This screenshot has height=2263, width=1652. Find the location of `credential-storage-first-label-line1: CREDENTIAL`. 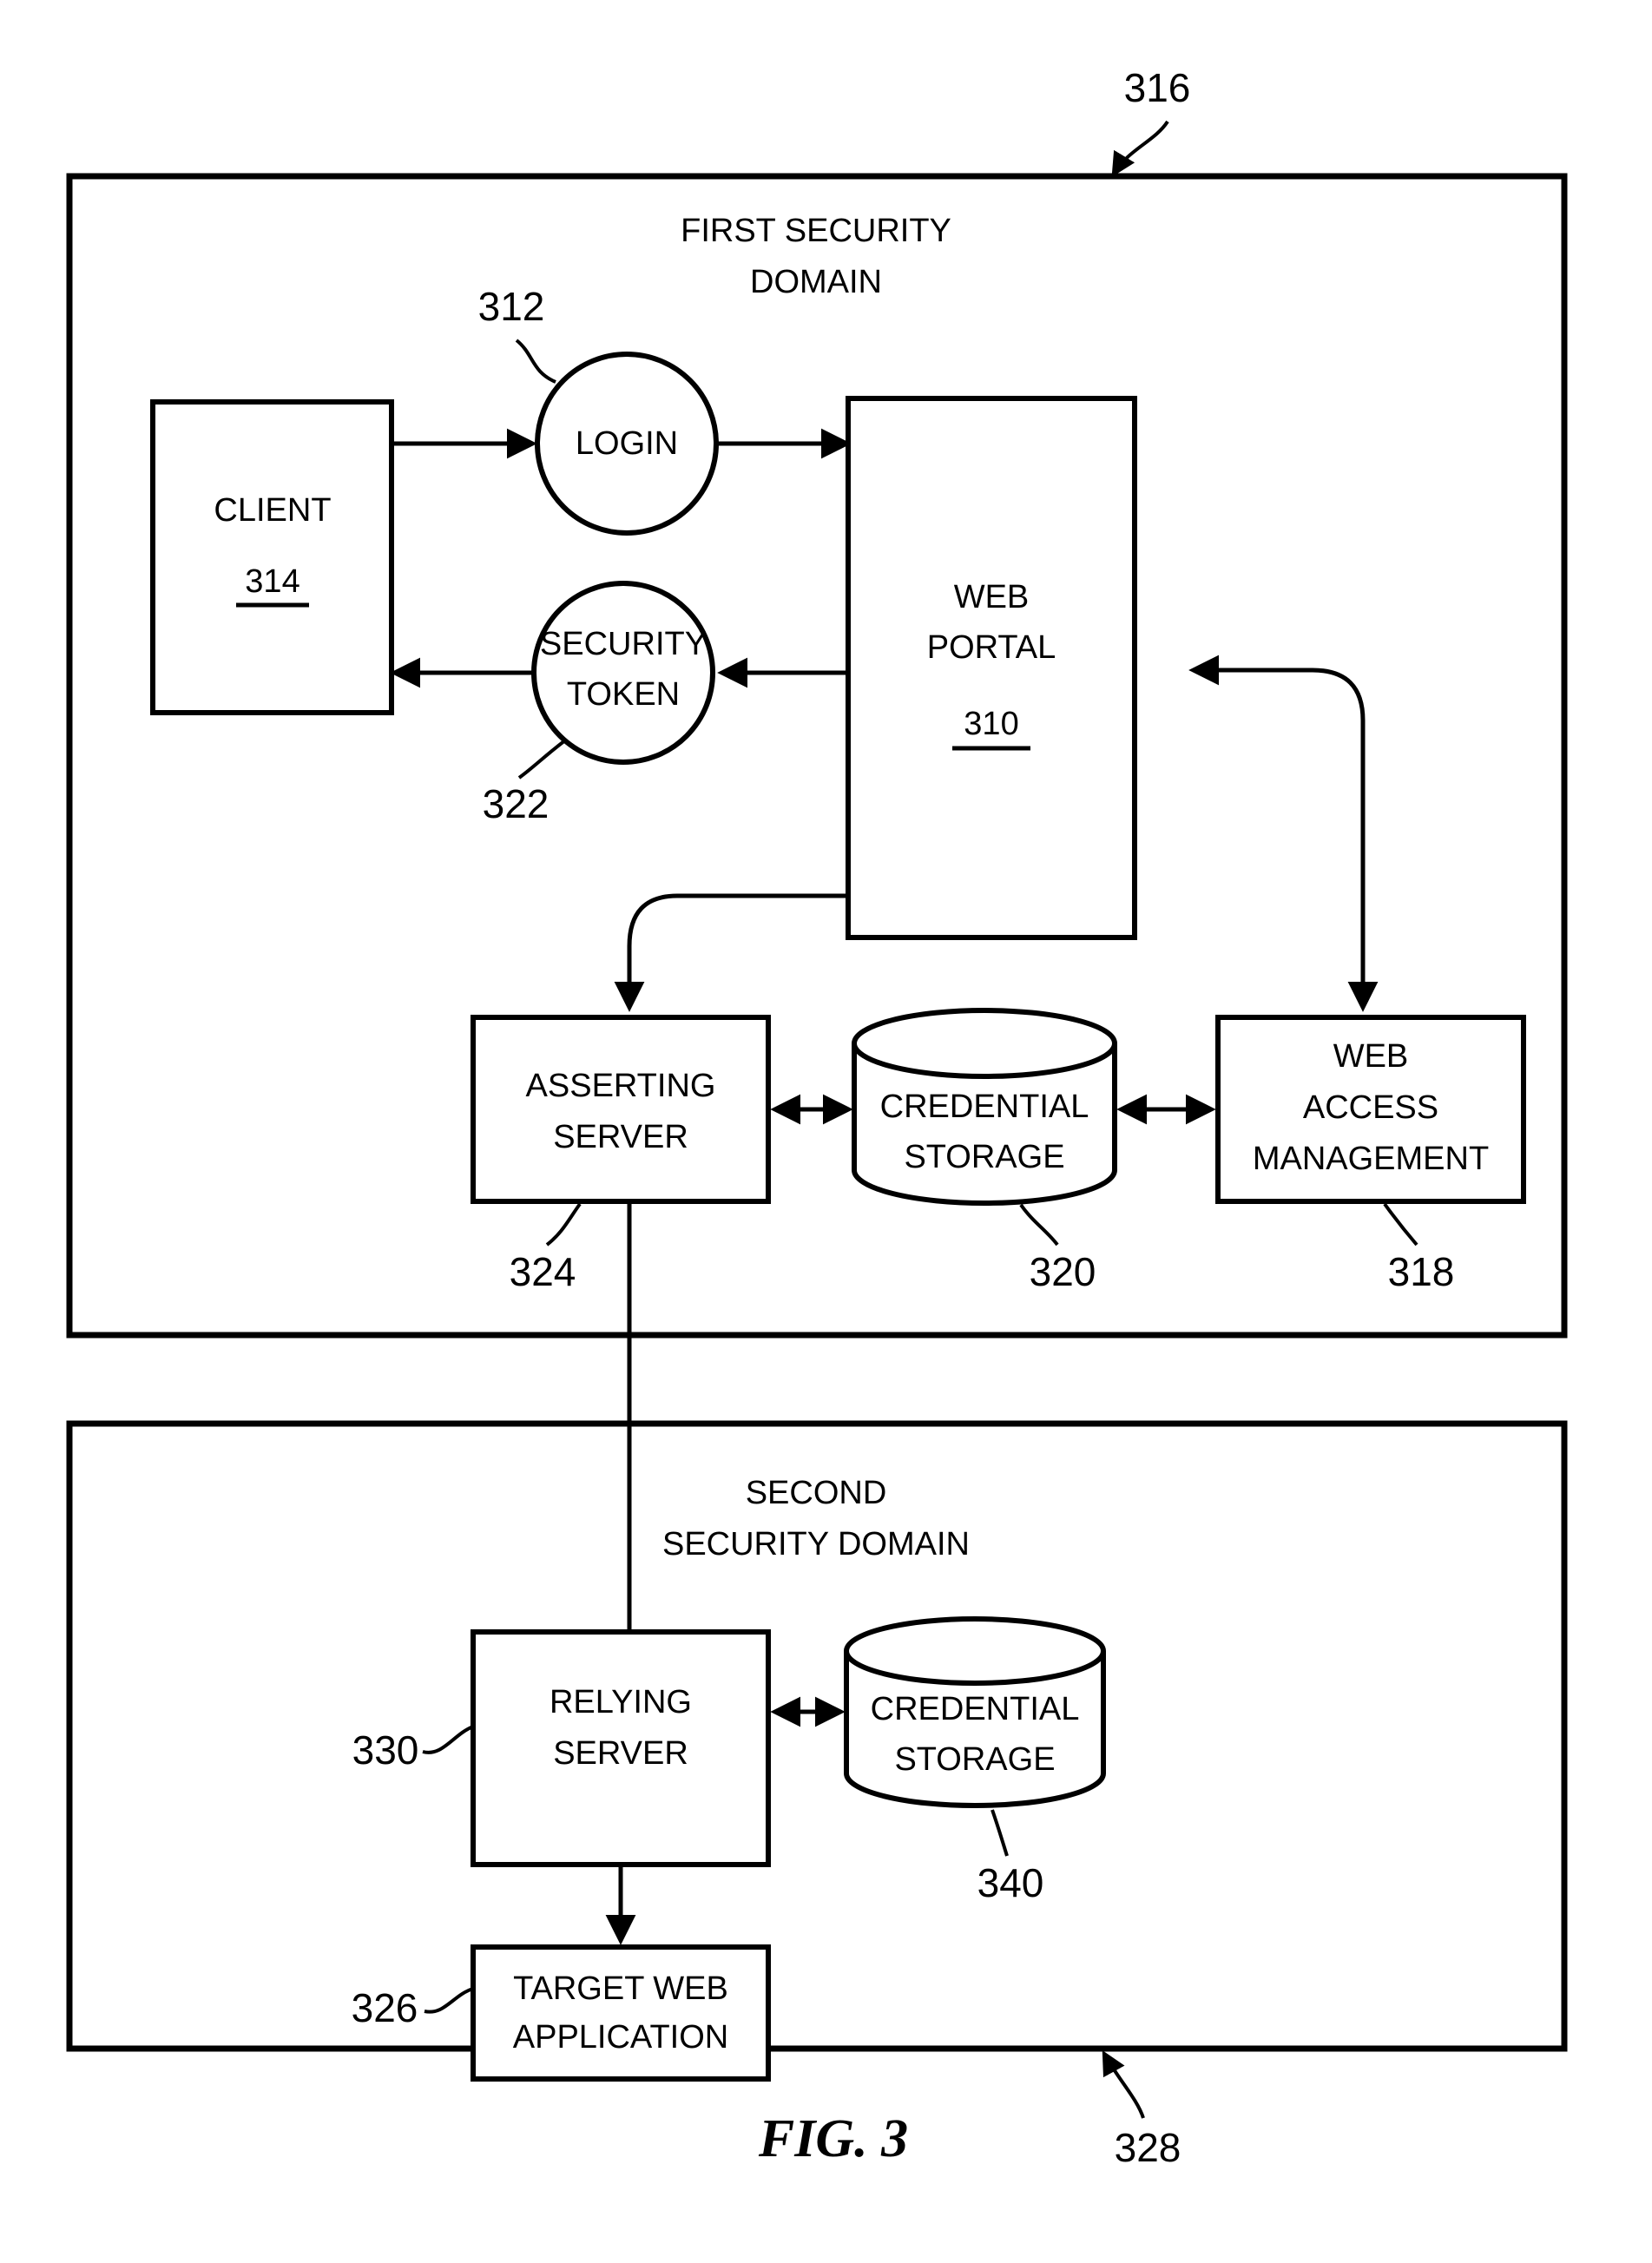

credential-storage-first-label-line1: CREDENTIAL is located at coordinates (984, 1107).